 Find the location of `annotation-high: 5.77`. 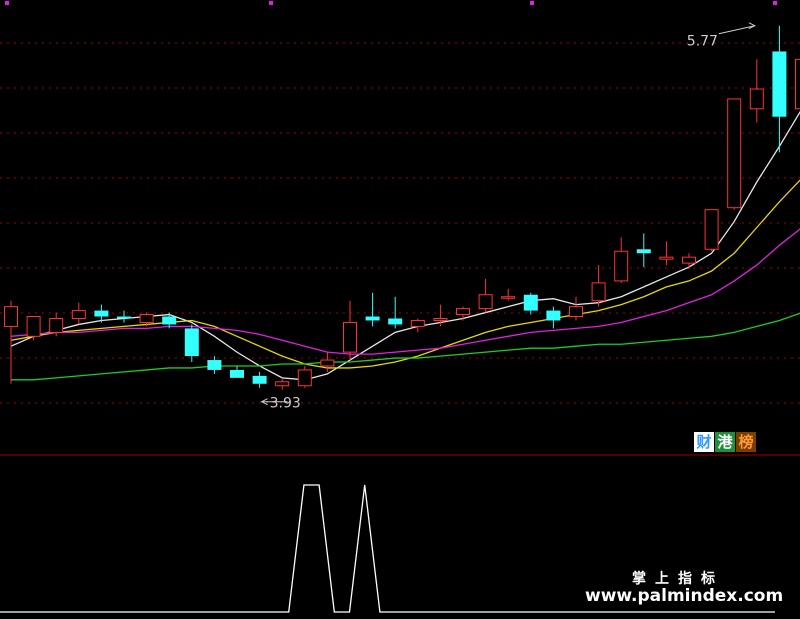

annotation-high: 5.77 is located at coordinates (702, 42).